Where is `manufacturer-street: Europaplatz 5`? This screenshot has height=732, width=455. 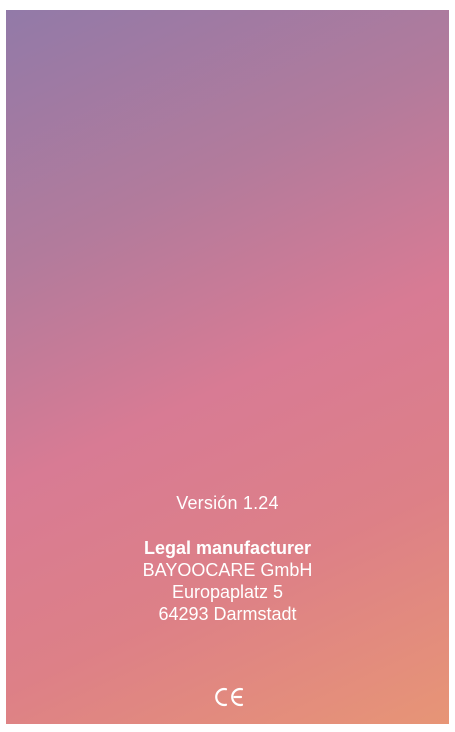 manufacturer-street: Europaplatz 5 is located at coordinates (227, 592).